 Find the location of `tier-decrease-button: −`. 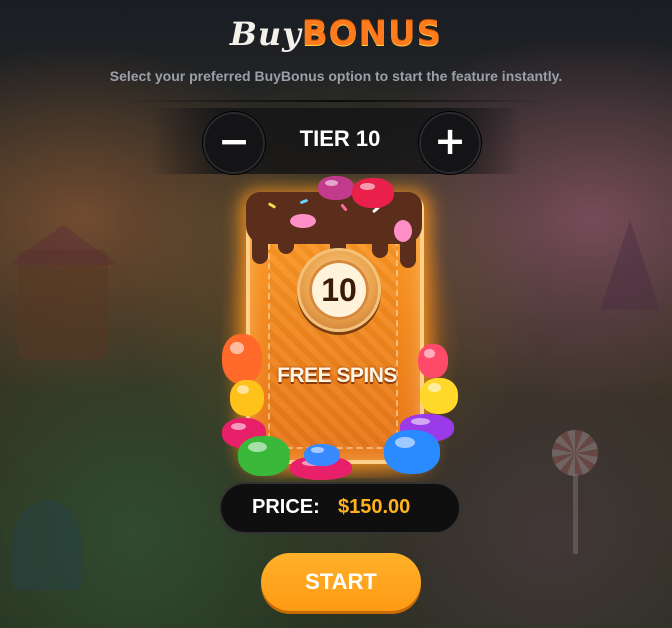

tier-decrease-button: − is located at coordinates (234, 143).